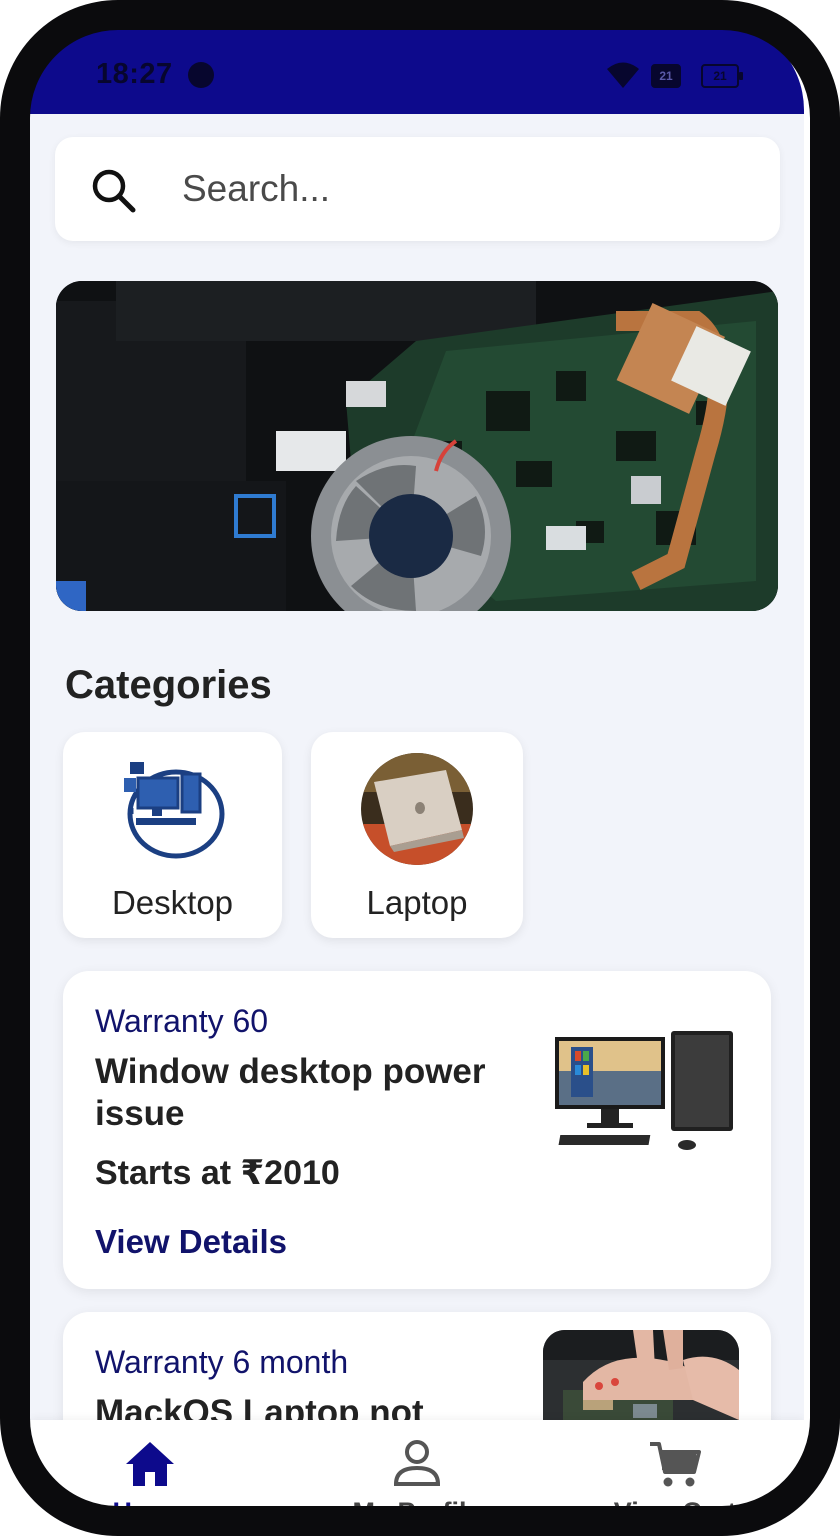 The height and width of the screenshot is (1536, 840). What do you see at coordinates (201, 75) in the screenshot?
I see `sync-icon` at bounding box center [201, 75].